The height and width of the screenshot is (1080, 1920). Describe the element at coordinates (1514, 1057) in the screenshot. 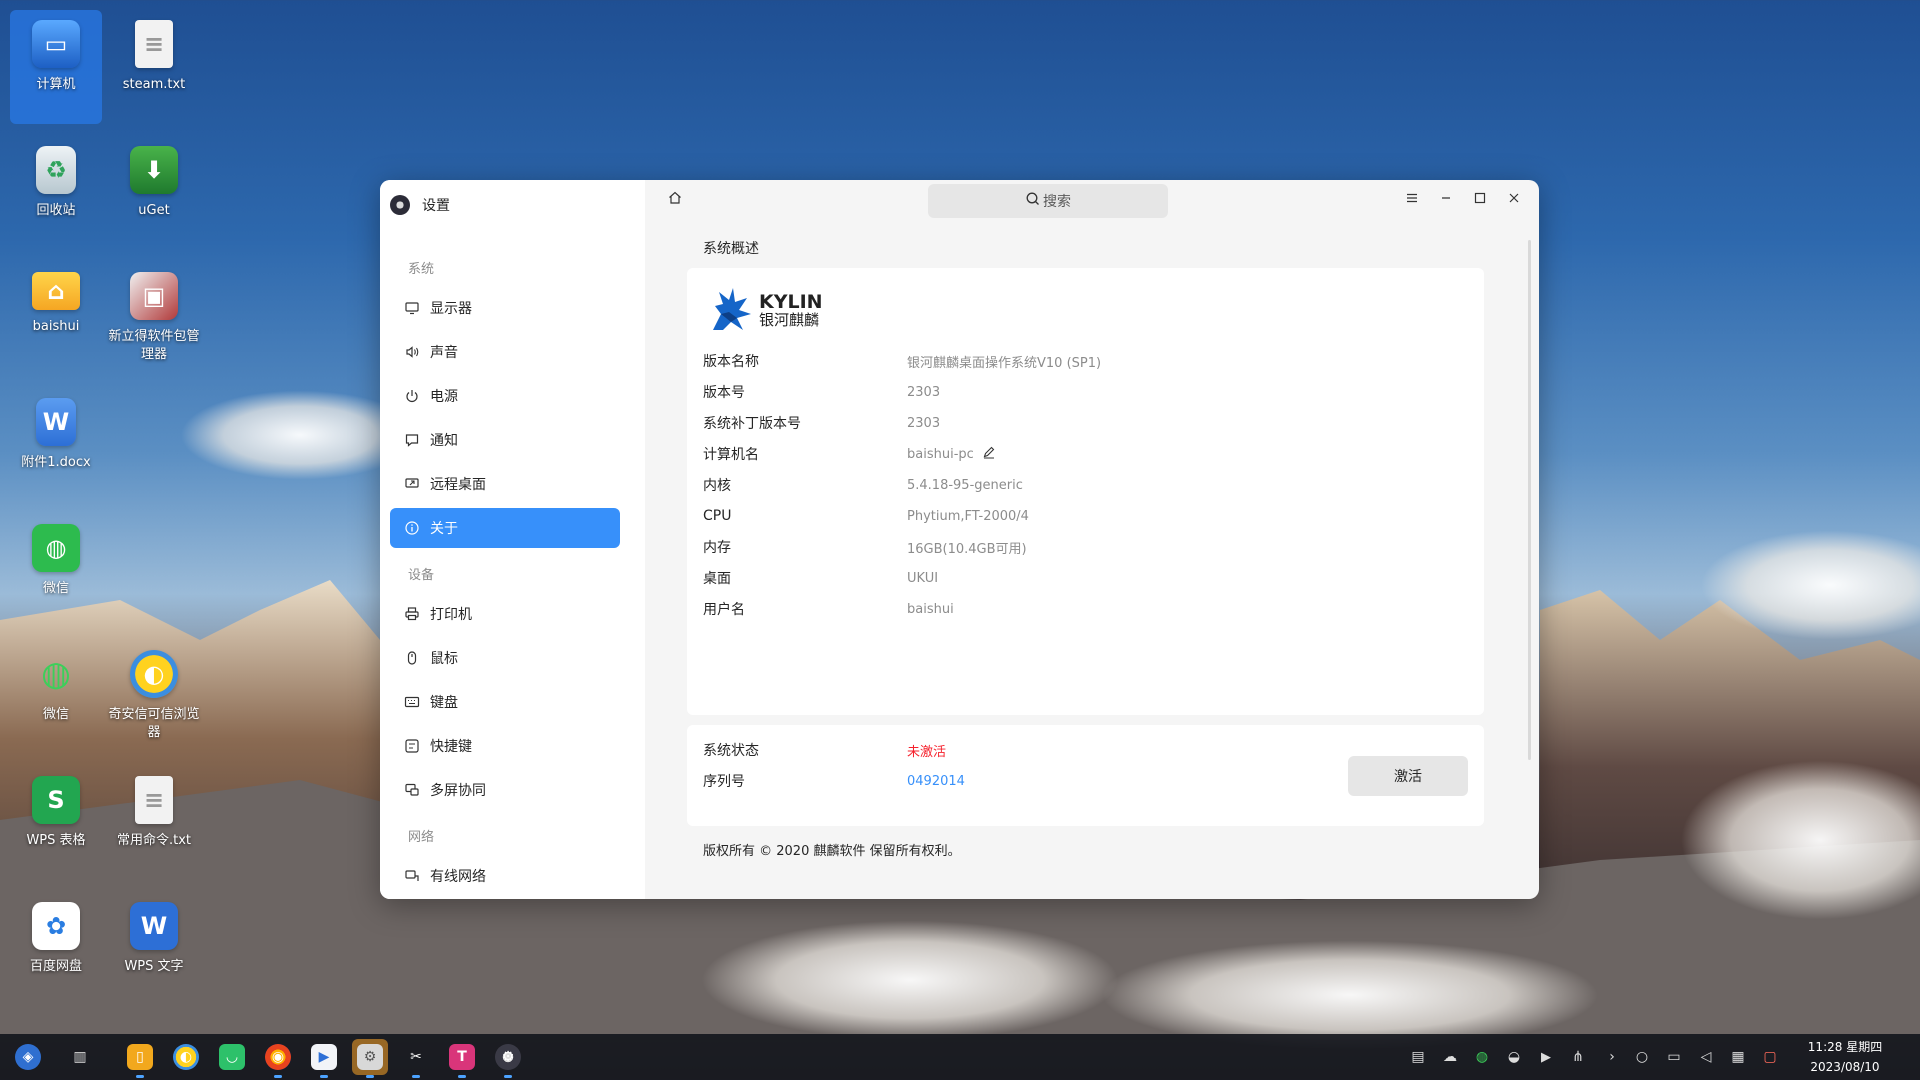

I see `tray-security: ◒` at that location.